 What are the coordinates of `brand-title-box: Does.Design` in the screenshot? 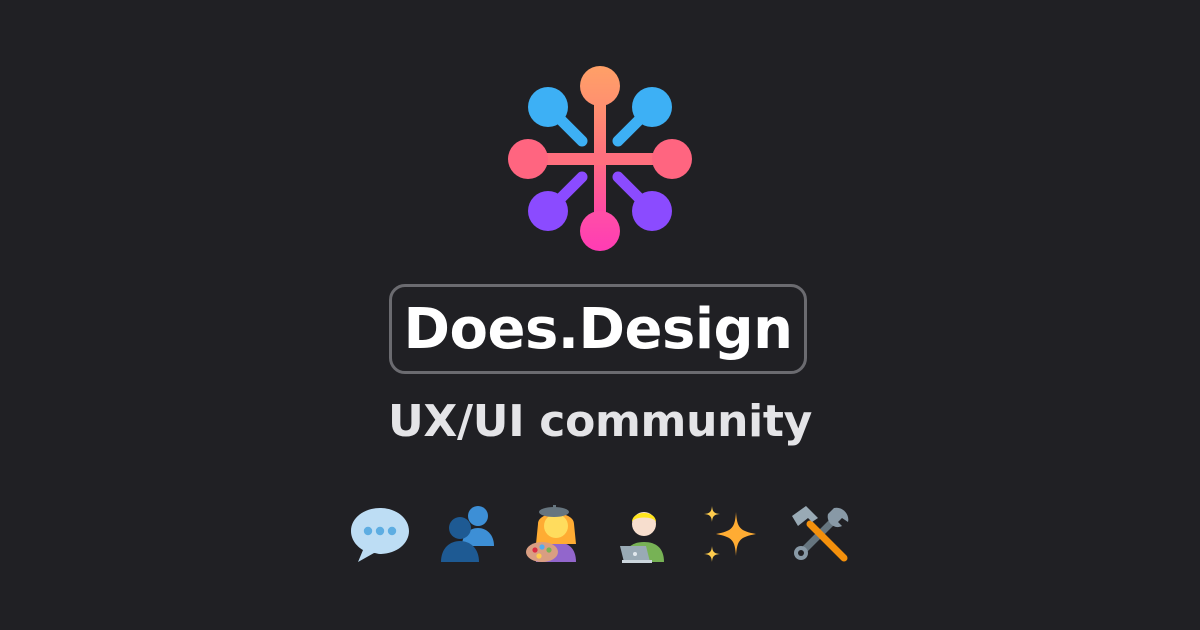 It's located at (598, 329).